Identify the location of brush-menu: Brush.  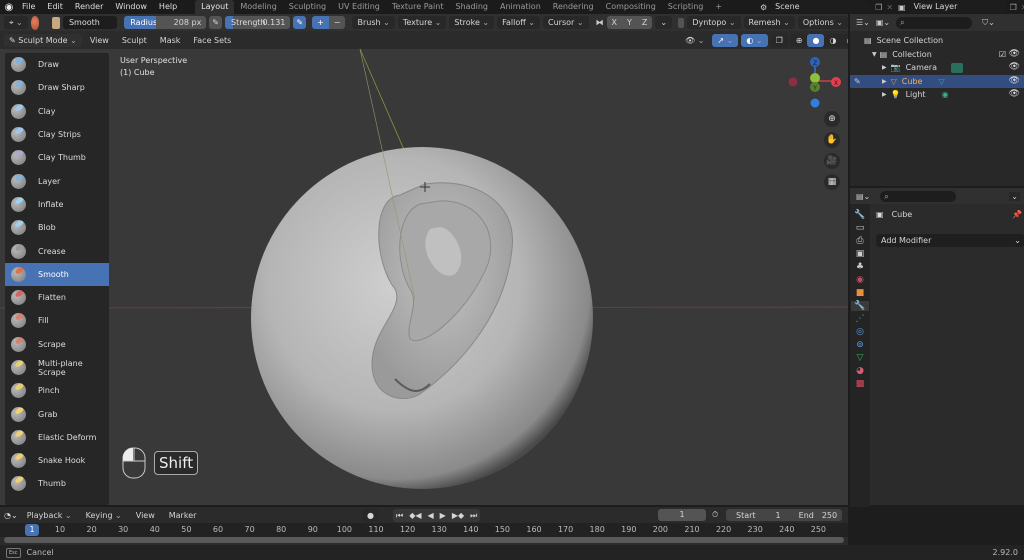
(373, 22).